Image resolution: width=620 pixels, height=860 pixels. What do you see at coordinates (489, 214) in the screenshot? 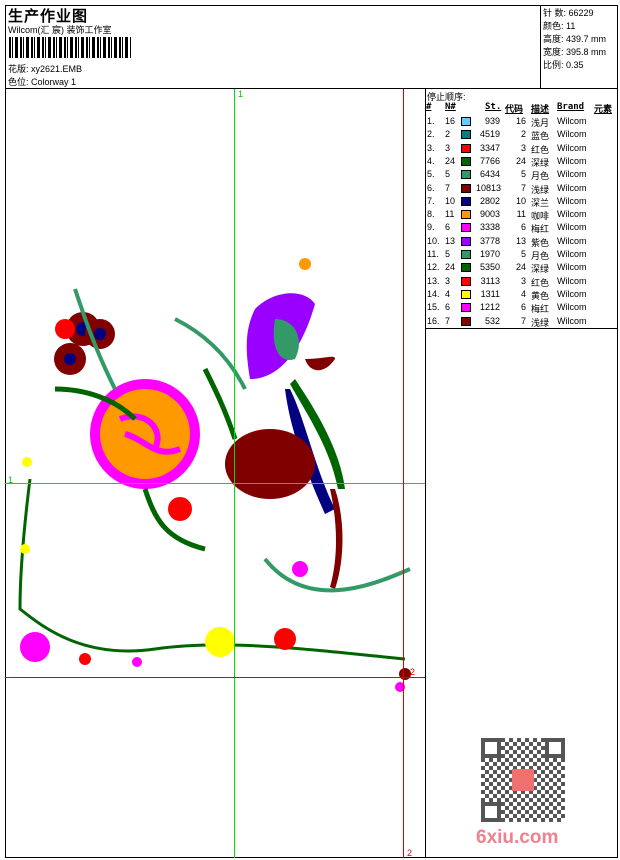
I see `row-stitches: 9003` at bounding box center [489, 214].